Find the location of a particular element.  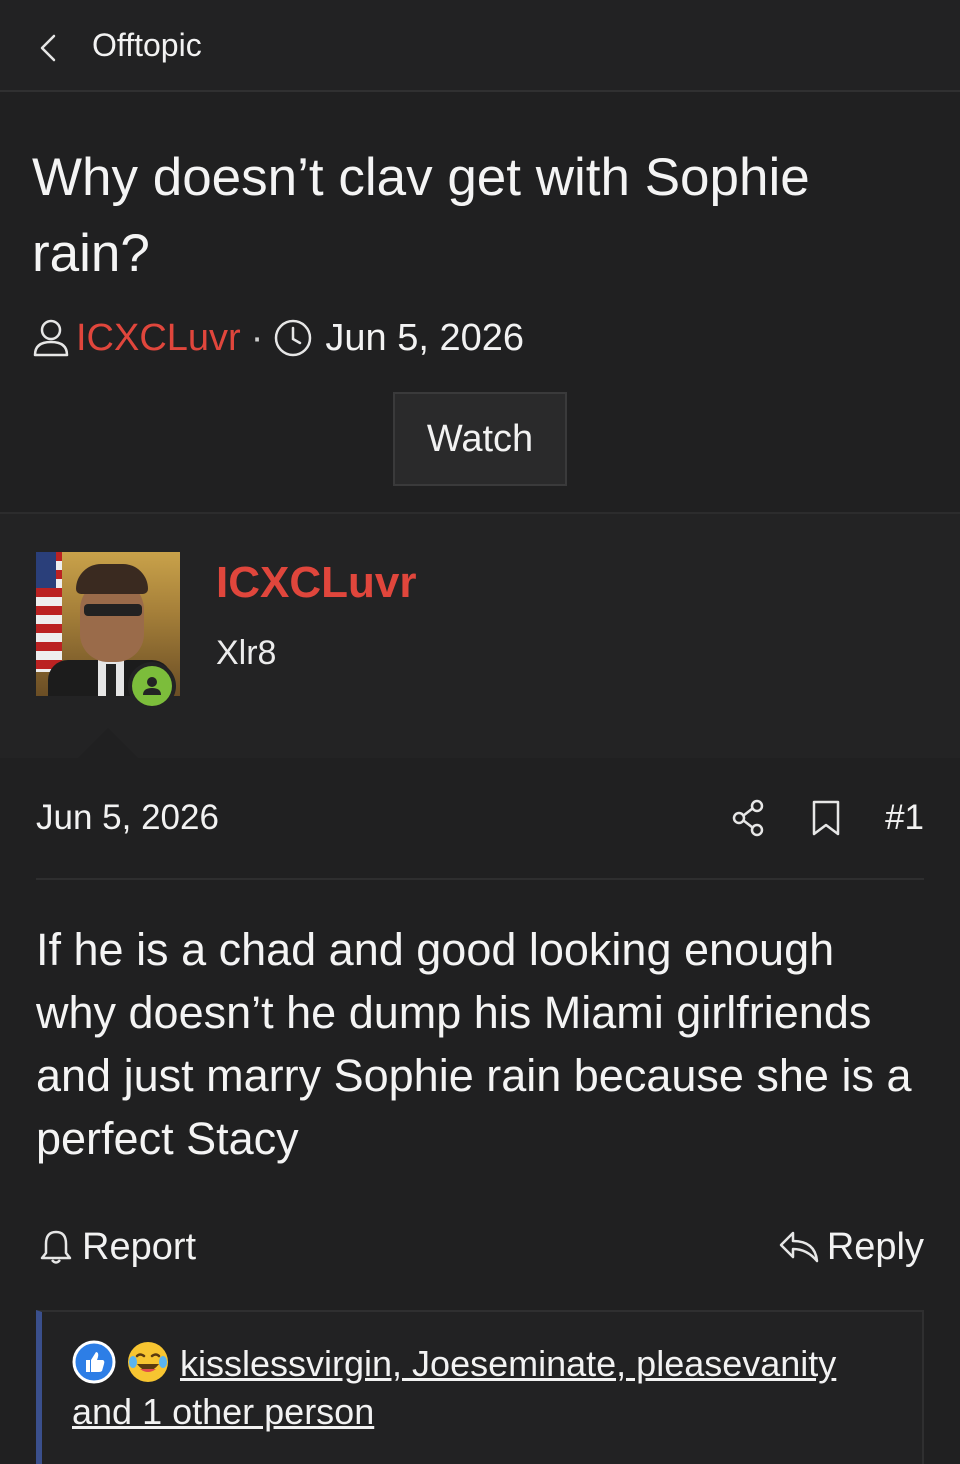

report-button: Report is located at coordinates (116, 1247).